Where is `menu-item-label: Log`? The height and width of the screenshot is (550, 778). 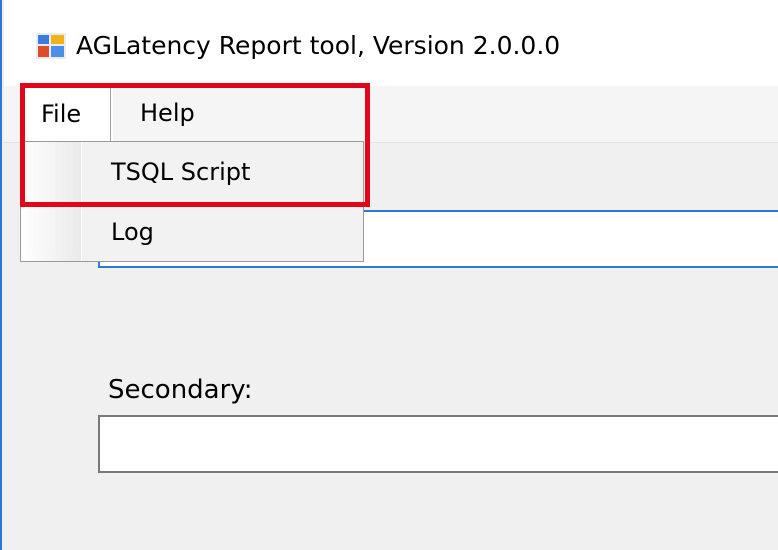 menu-item-label: Log is located at coordinates (132, 232).